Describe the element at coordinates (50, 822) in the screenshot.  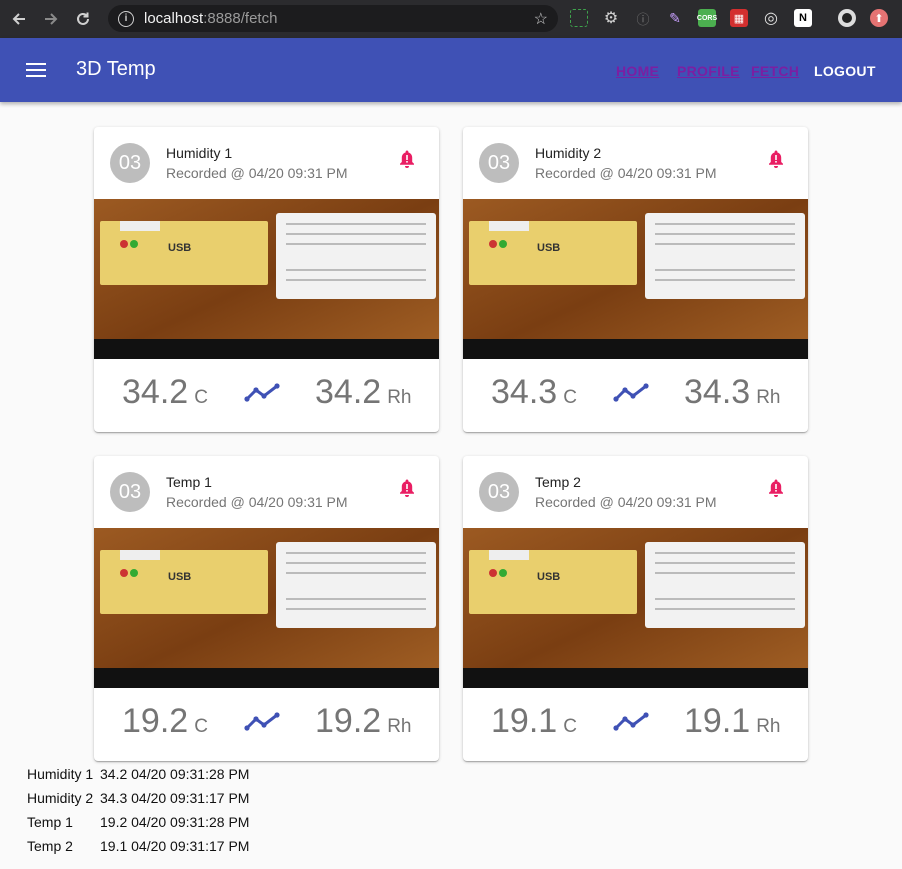
I see `log-sensor-name: Temp 1` at that location.